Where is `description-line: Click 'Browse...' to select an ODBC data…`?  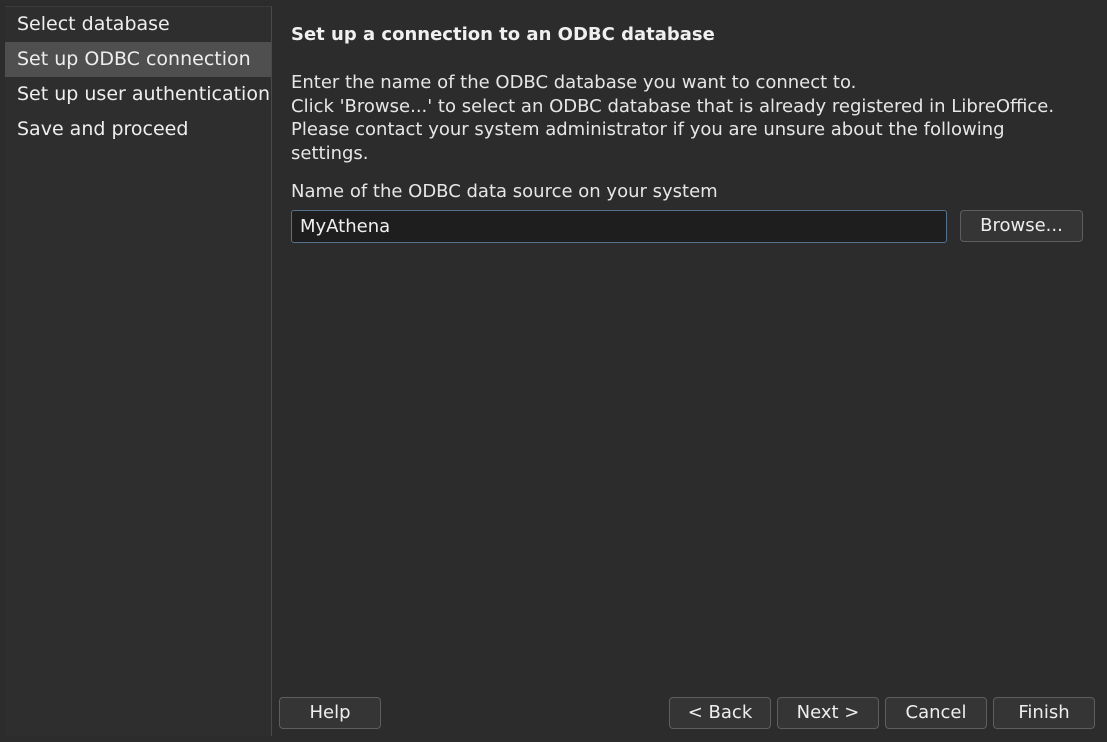 description-line: Click 'Browse...' to select an ODBC data… is located at coordinates (673, 106).